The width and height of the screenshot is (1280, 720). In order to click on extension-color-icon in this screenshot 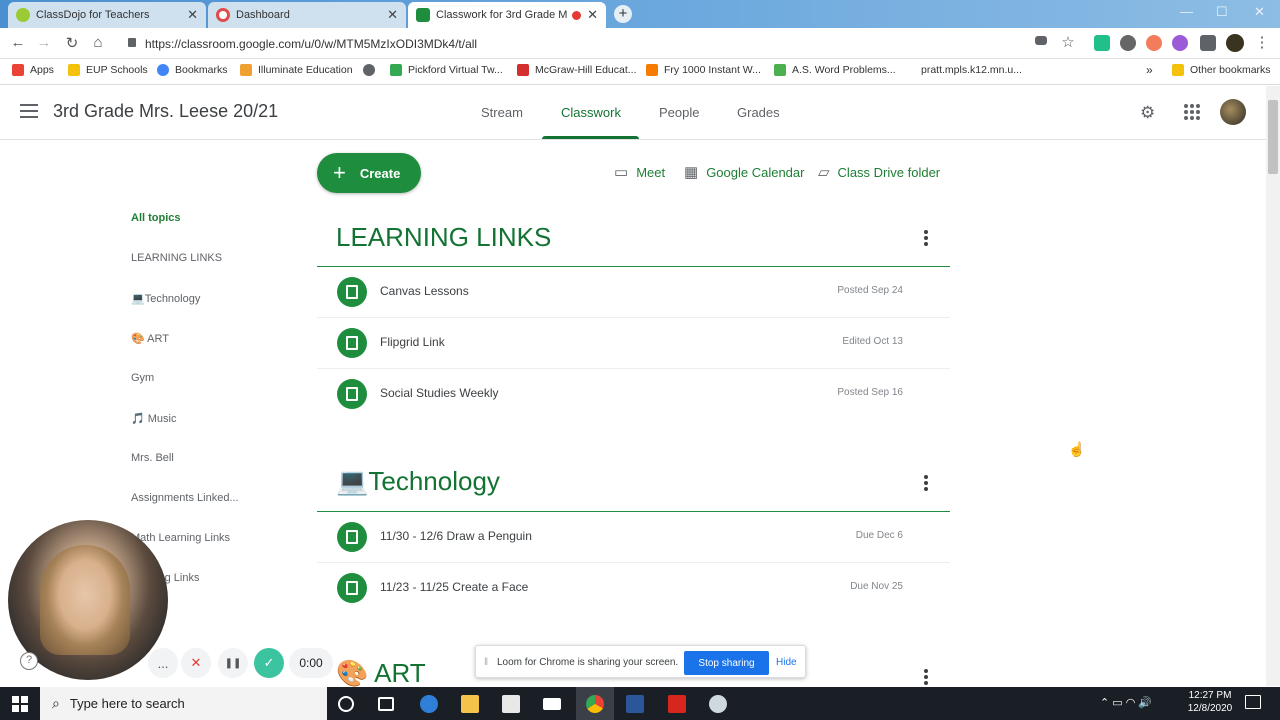, I will do `click(1180, 43)`.